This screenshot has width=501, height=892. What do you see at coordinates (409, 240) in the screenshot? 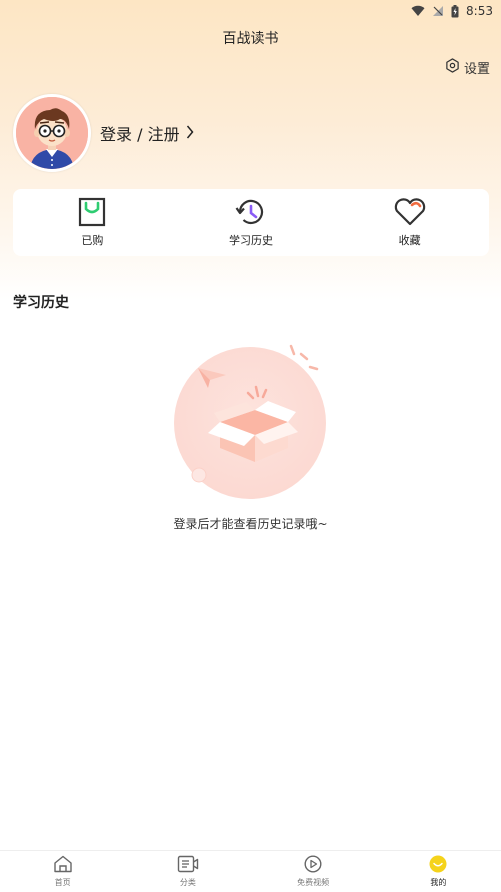
I see `favorites-label: 收藏` at bounding box center [409, 240].